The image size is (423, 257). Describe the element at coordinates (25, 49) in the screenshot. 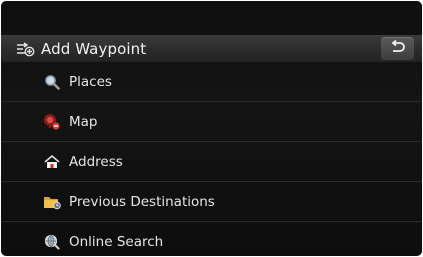

I see `add-waypoint-icon` at that location.